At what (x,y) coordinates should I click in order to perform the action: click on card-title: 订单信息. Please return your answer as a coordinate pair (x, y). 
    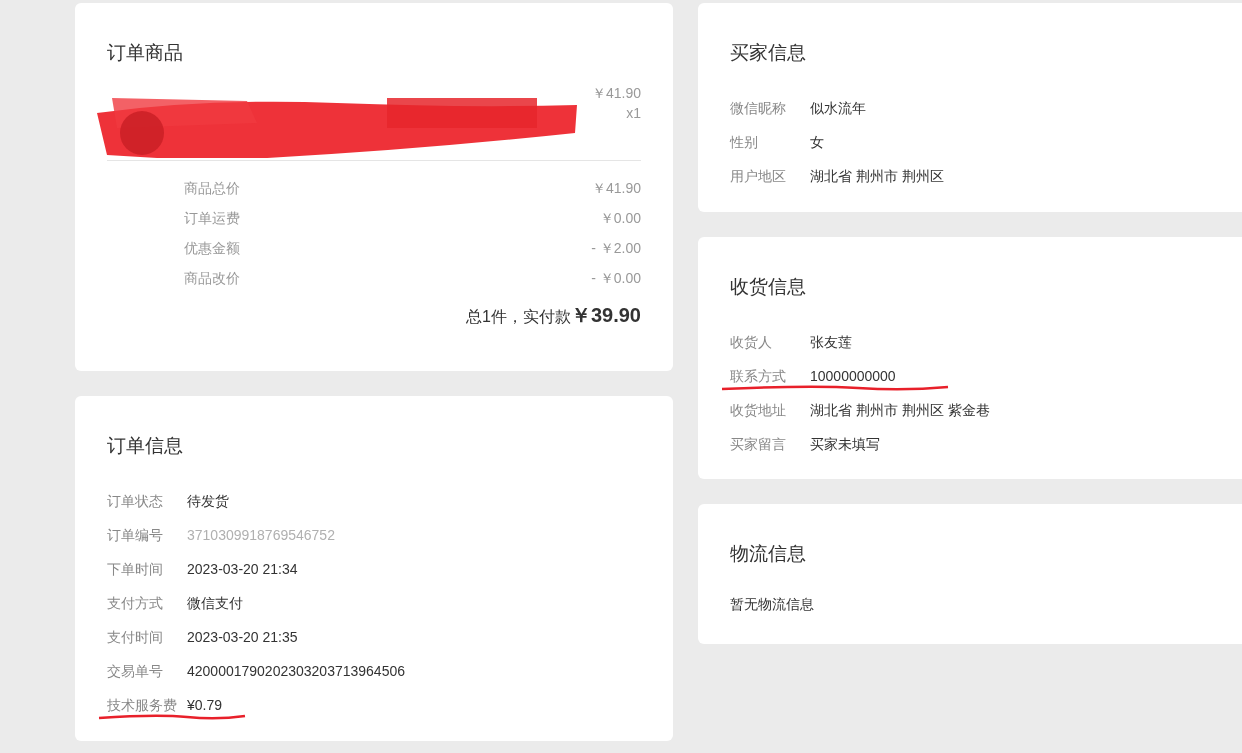
    Looking at the image, I should click on (145, 446).